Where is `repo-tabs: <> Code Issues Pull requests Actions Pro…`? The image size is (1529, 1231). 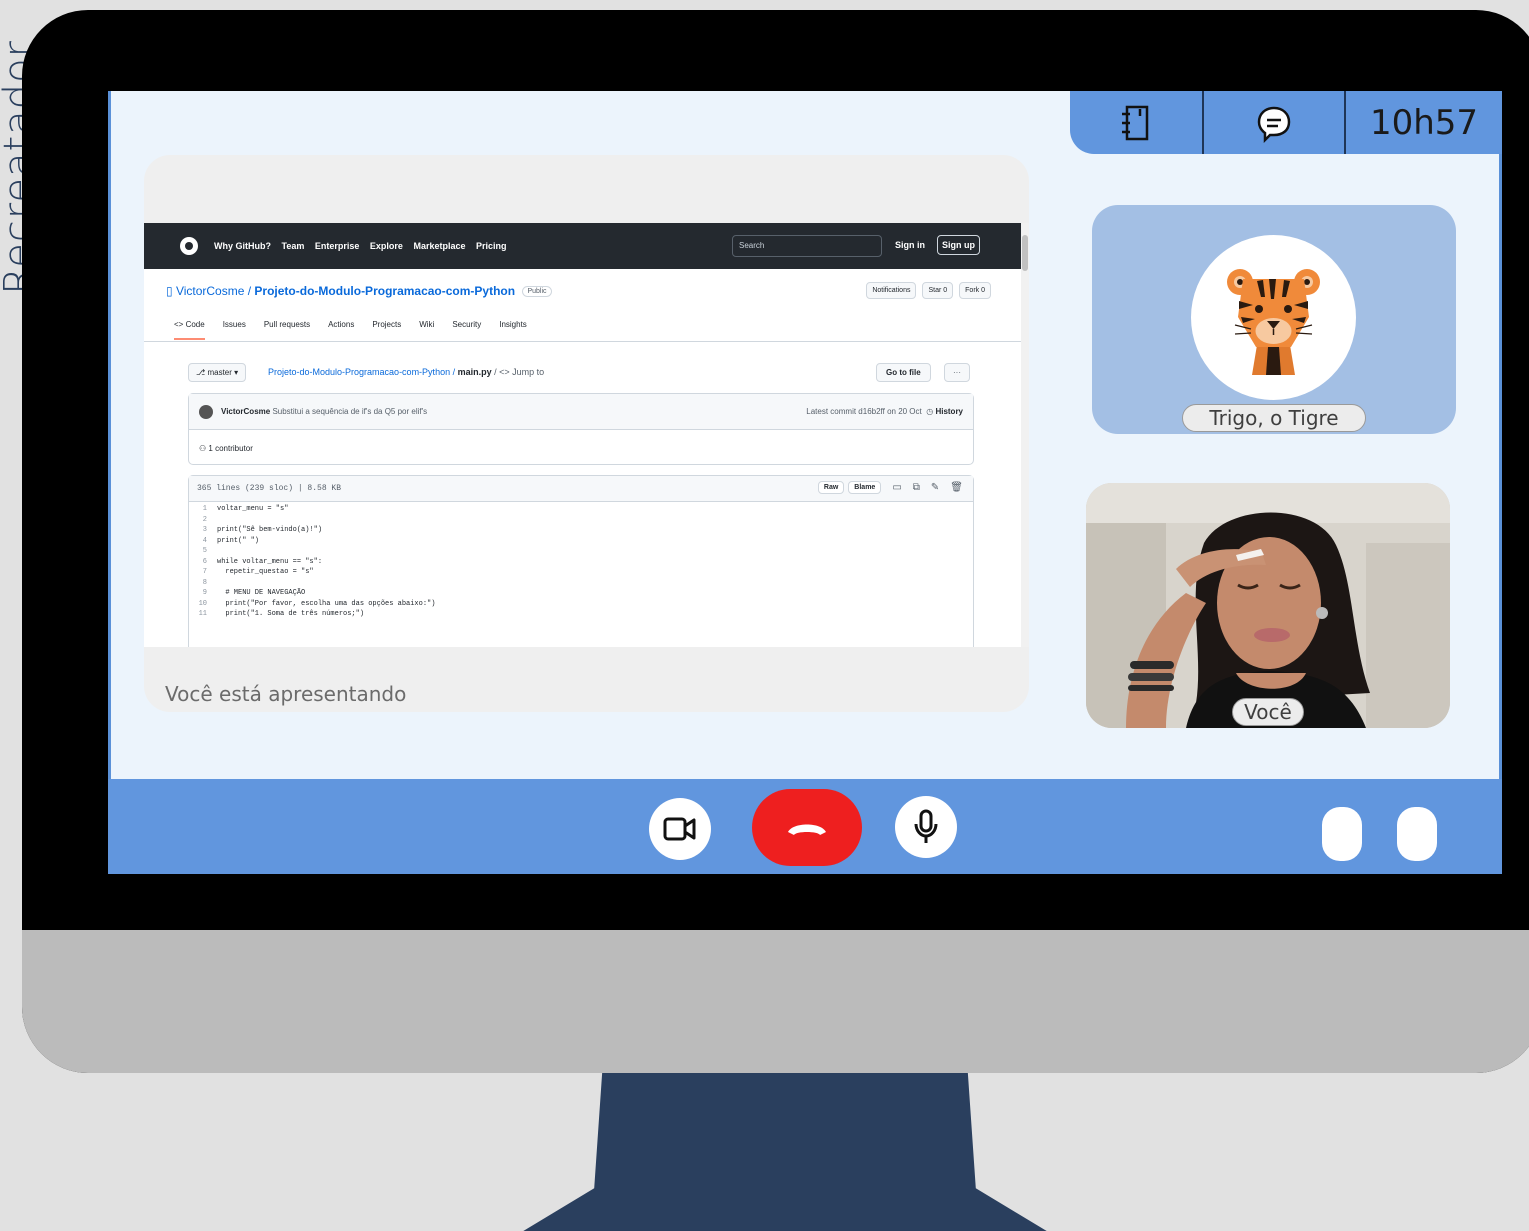
repo-tabs: <> Code Issues Pull requests Actions Pro… is located at coordinates (350, 330).